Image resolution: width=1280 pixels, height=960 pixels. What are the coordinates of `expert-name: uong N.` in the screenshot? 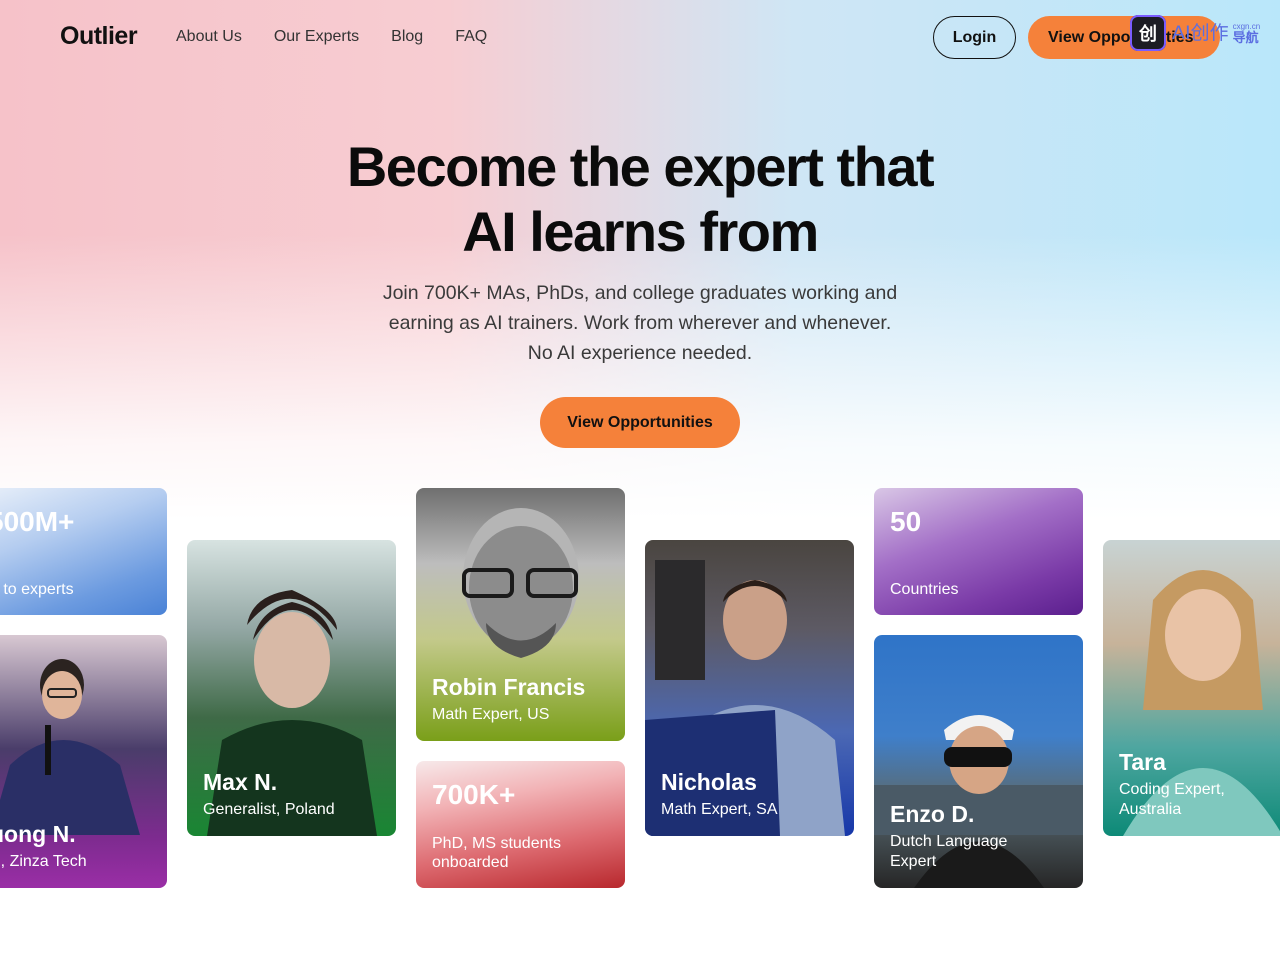 It's located at (38, 834).